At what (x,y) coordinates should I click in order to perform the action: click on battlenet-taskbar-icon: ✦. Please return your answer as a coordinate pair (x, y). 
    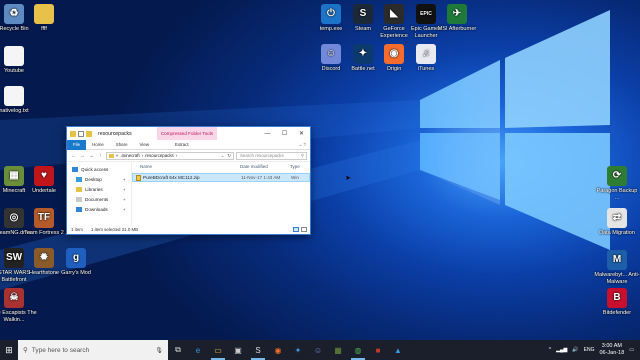
    Looking at the image, I should click on (298, 350).